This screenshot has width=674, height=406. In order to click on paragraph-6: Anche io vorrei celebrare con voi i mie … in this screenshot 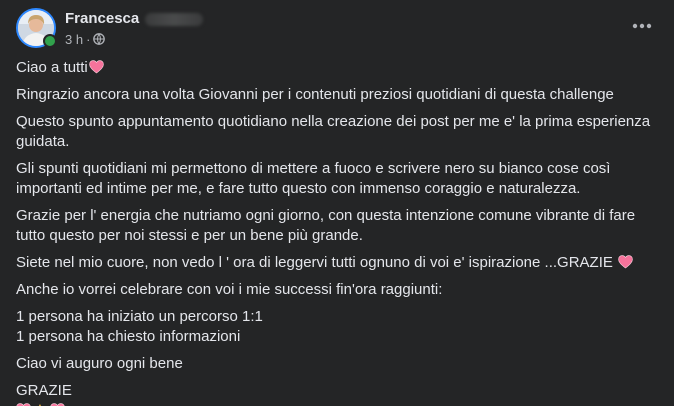, I will do `click(229, 289)`.